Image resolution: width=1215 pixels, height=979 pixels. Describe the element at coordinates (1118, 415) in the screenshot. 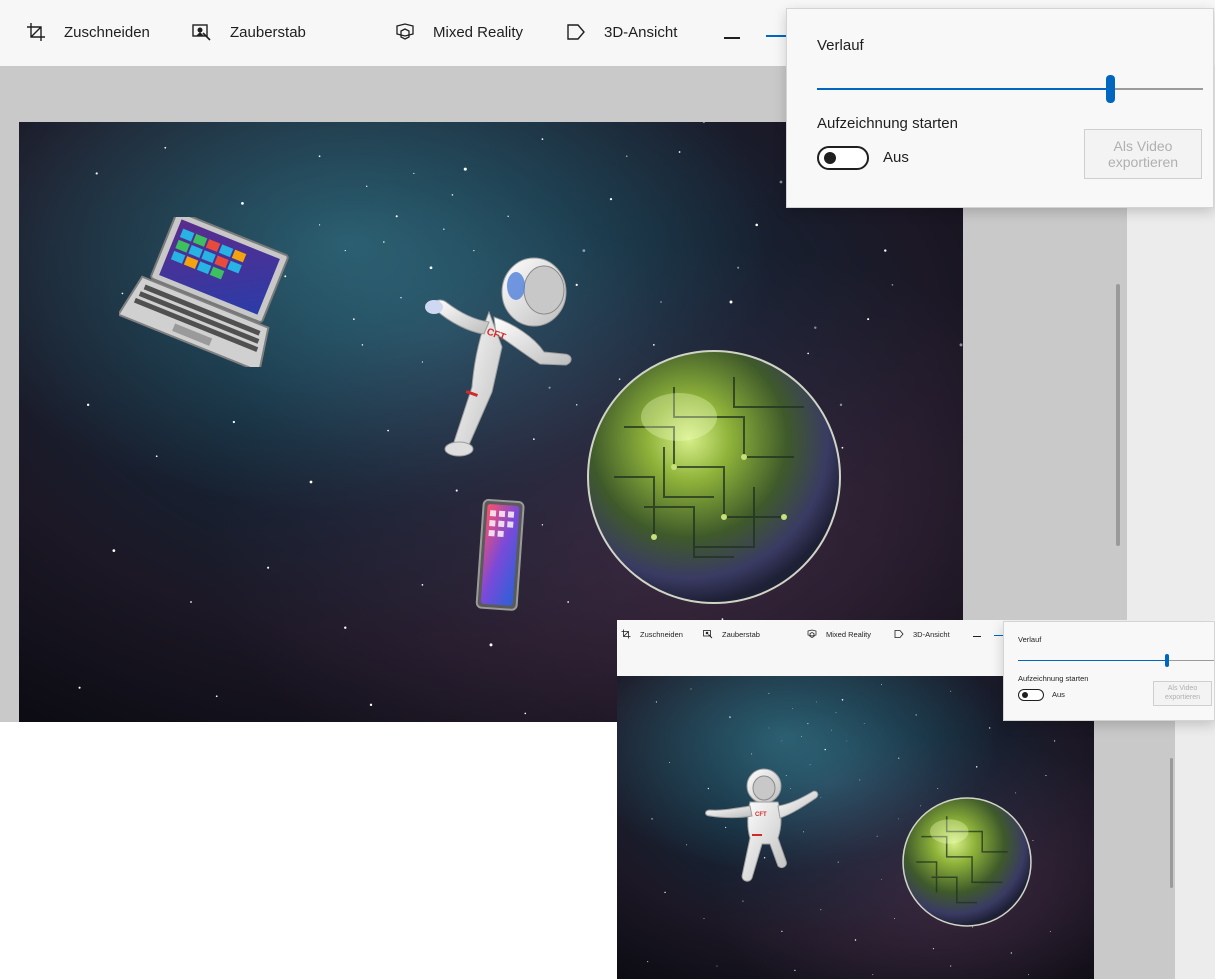

I see `vertical-scrollbar` at that location.